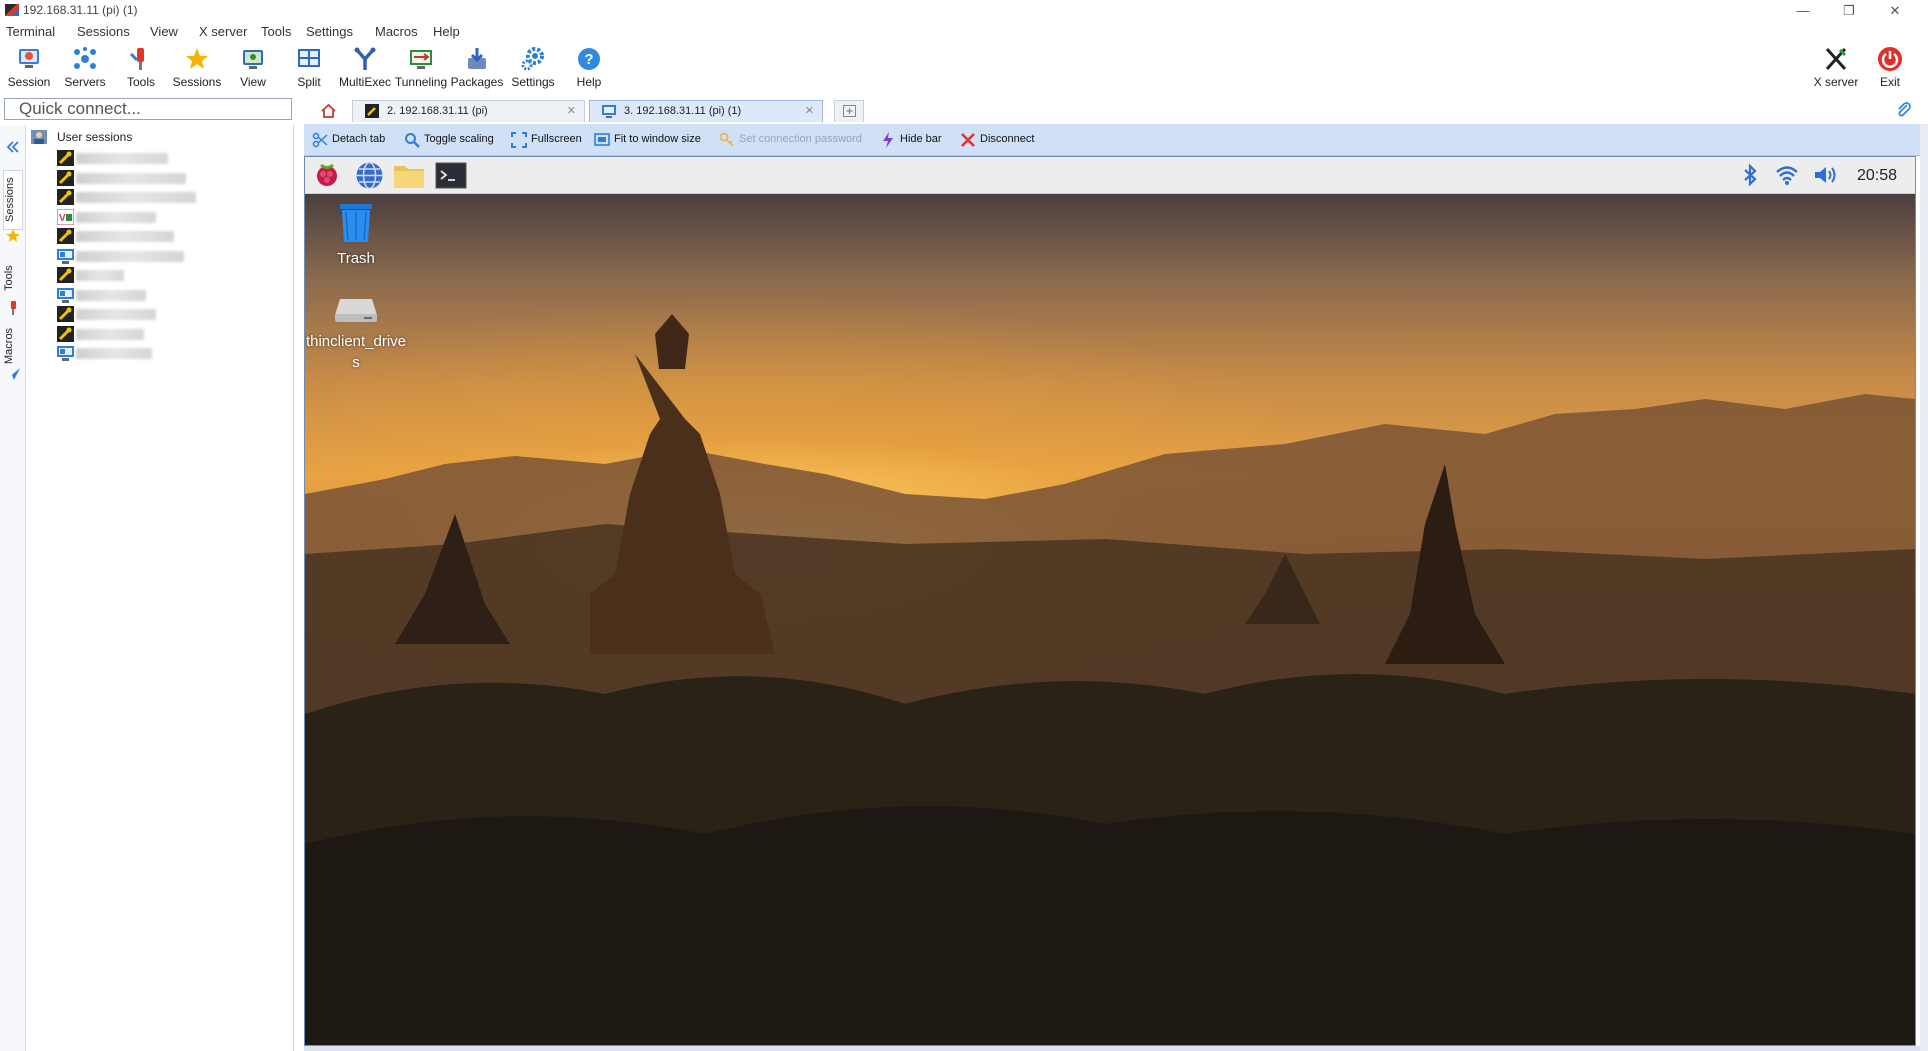  Describe the element at coordinates (437, 111) in the screenshot. I see `tab-session-2-label: 2. 192.168.31.11 (pi)` at that location.